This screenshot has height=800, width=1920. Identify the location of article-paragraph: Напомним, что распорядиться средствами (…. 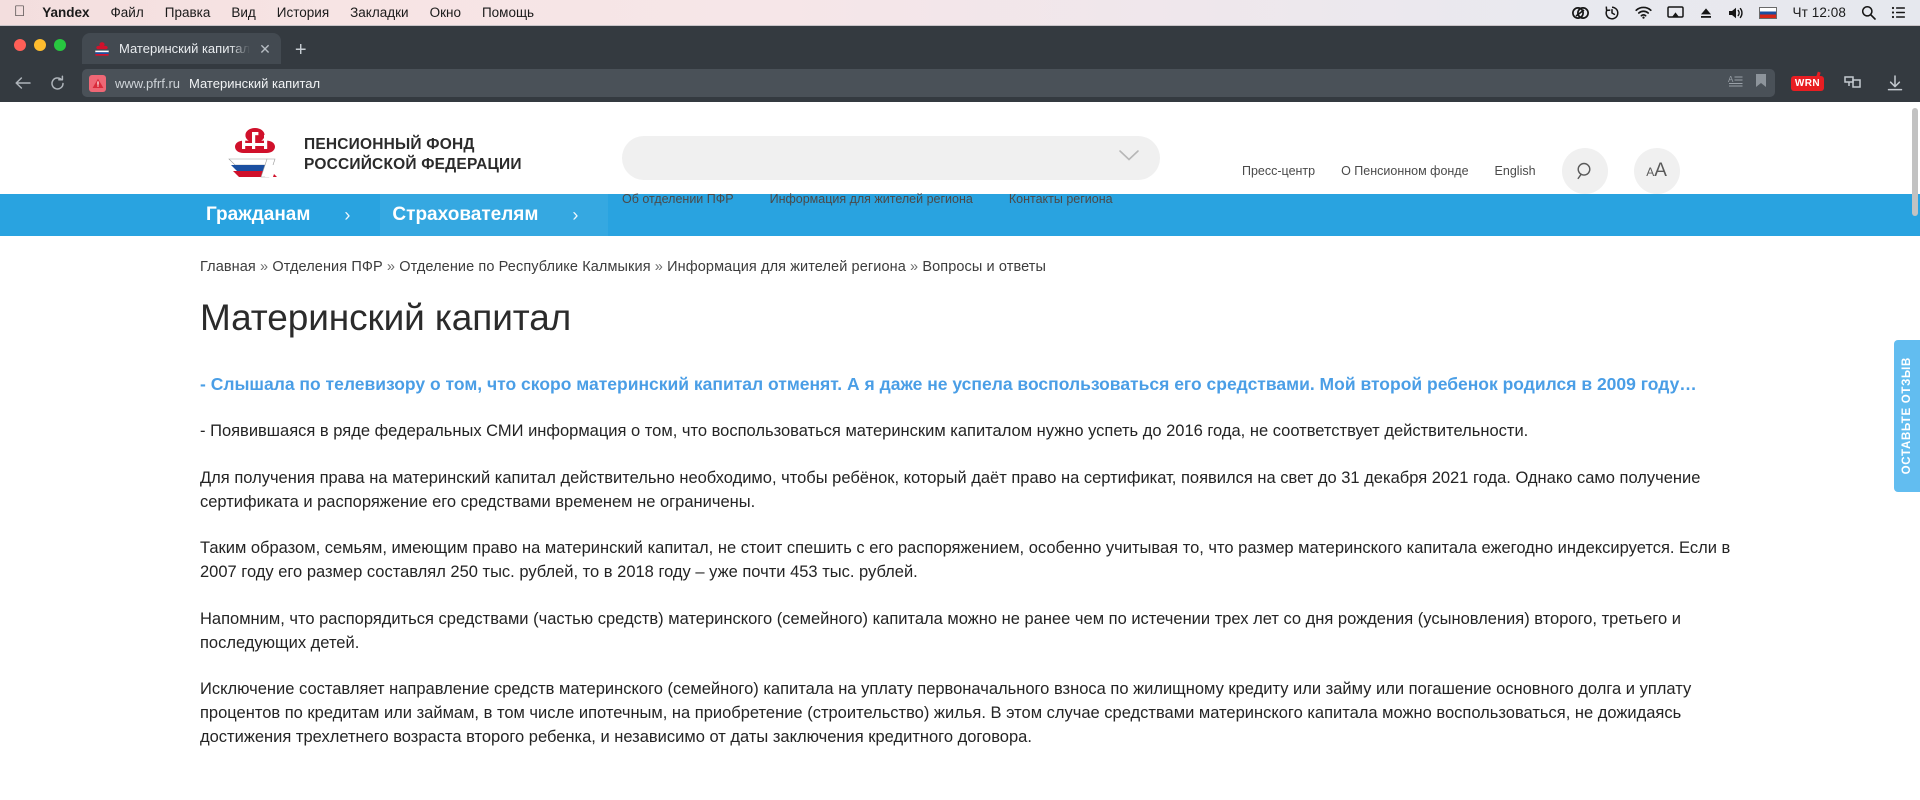
(940, 630).